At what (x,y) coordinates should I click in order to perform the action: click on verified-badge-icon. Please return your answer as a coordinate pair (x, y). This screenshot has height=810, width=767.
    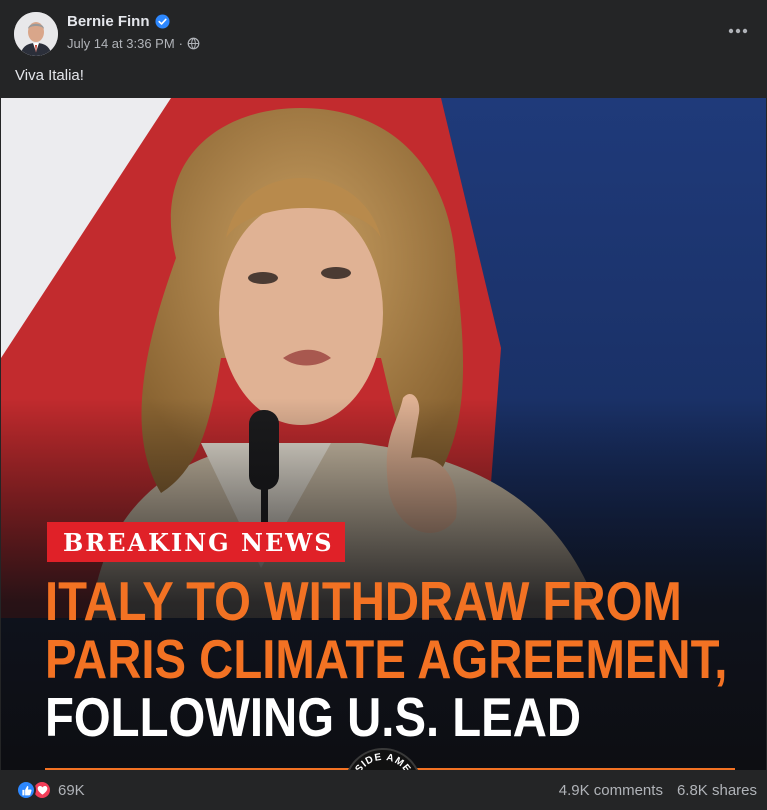
    Looking at the image, I should click on (162, 21).